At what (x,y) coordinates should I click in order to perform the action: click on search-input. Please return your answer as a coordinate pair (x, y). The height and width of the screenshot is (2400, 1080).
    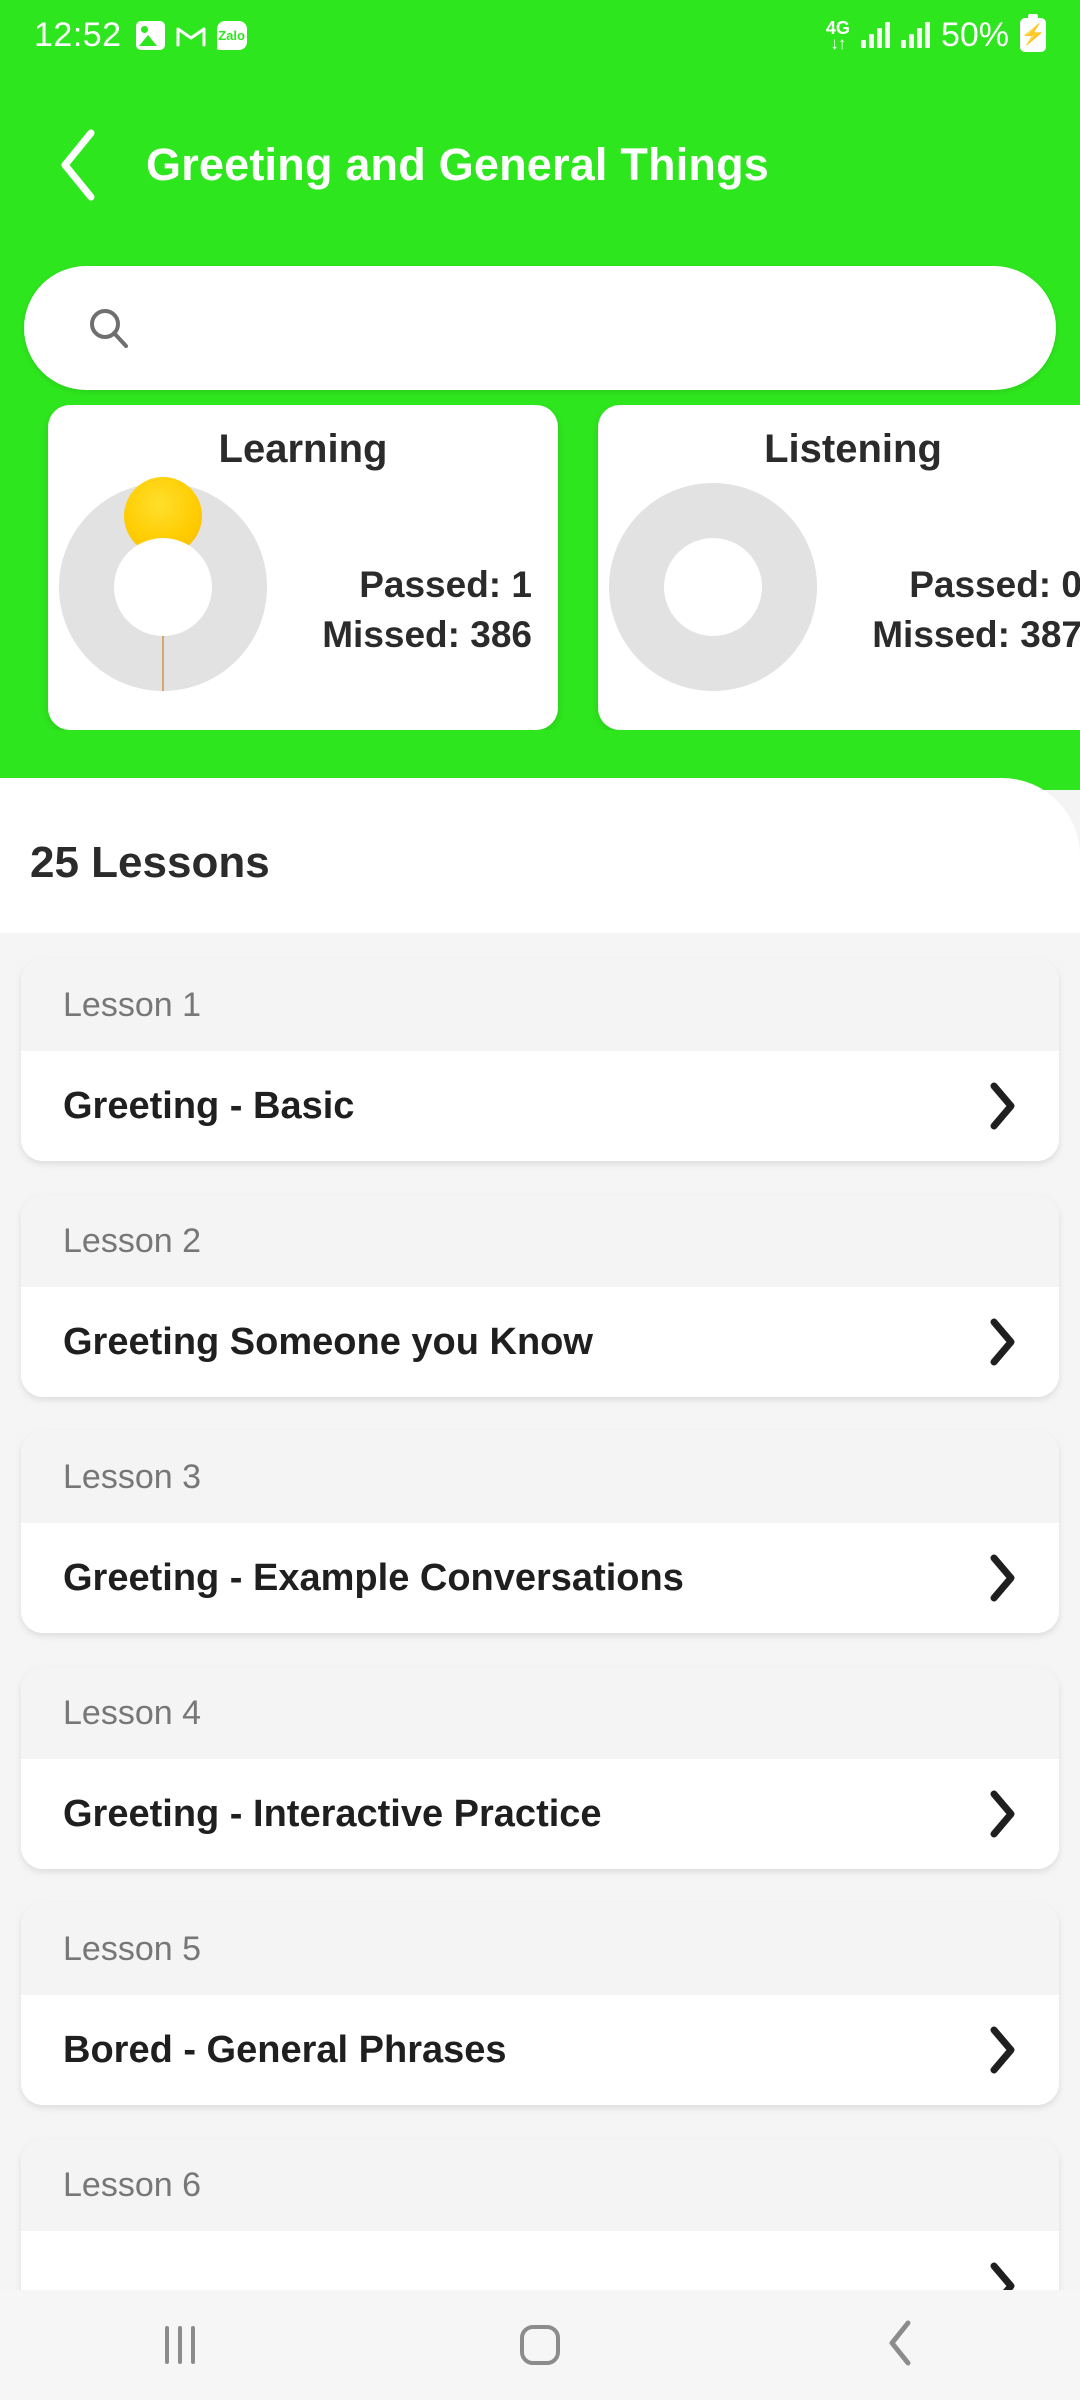
    Looking at the image, I should click on (587, 328).